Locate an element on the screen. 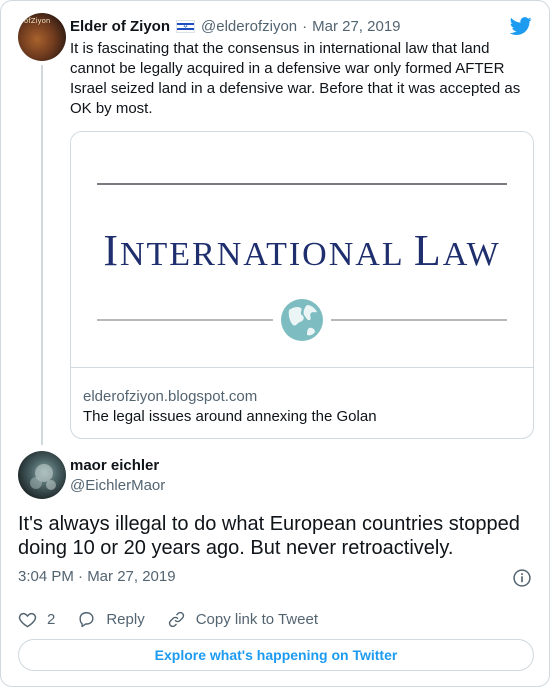  israel-flag-icon: ✡ is located at coordinates (186, 26).